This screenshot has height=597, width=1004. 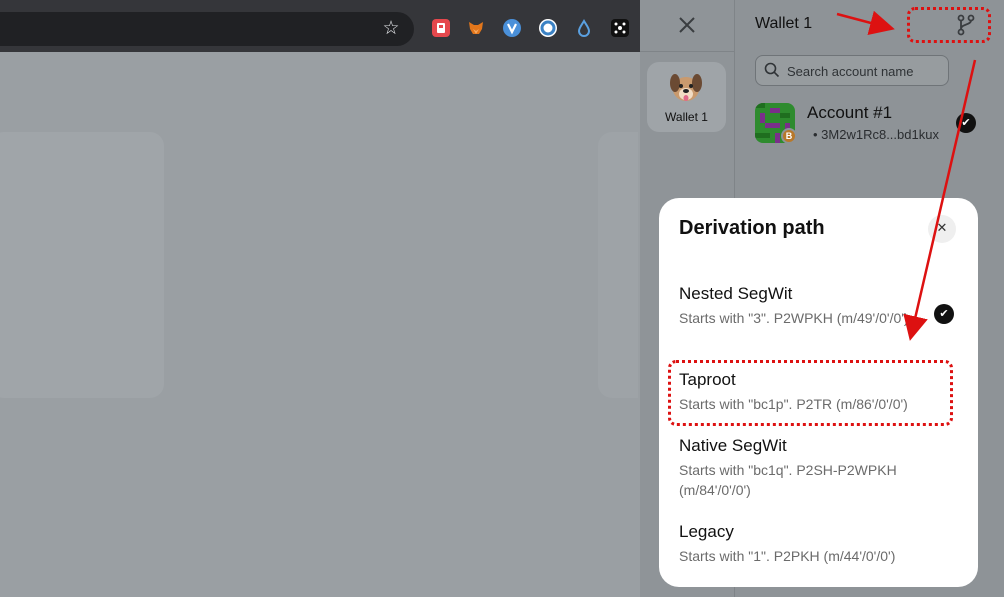 What do you see at coordinates (867, 124) in the screenshot?
I see `account-row: B Account #1 • 3M2w1Rc8...bd1kux ✔` at bounding box center [867, 124].